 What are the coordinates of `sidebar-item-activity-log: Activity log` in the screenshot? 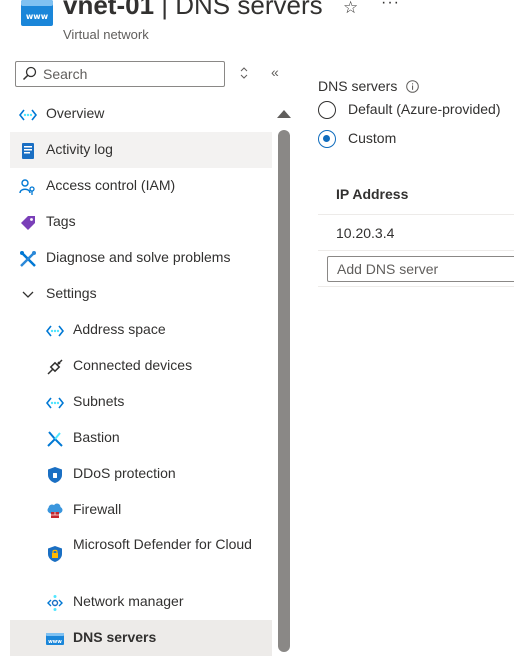 It's located at (141, 150).